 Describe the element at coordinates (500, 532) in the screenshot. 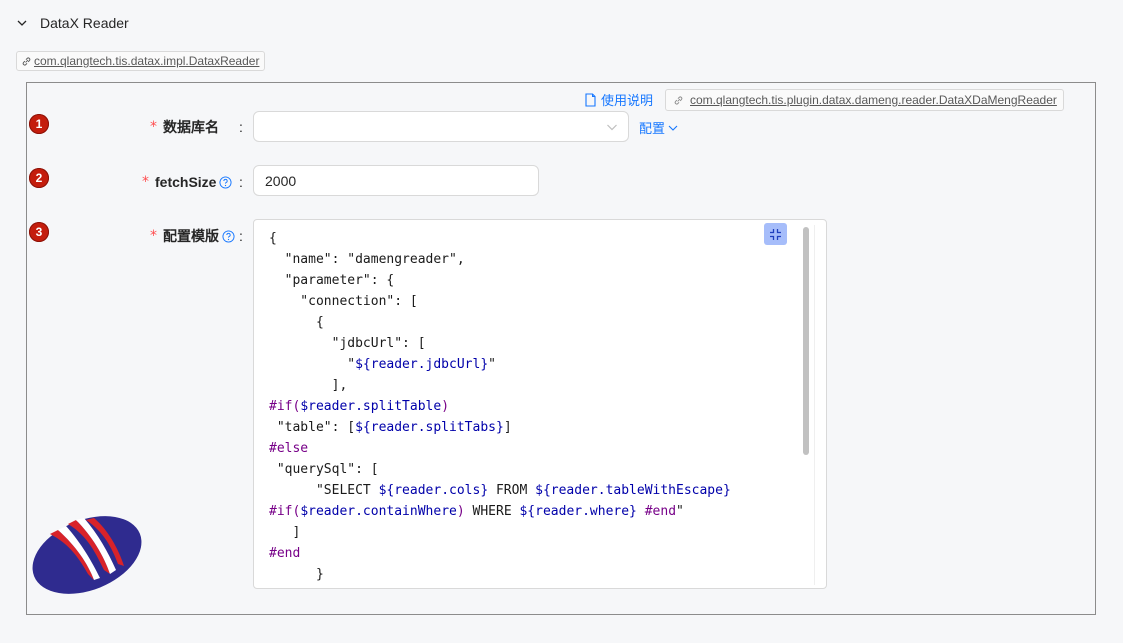

I see `code-line: ]` at that location.